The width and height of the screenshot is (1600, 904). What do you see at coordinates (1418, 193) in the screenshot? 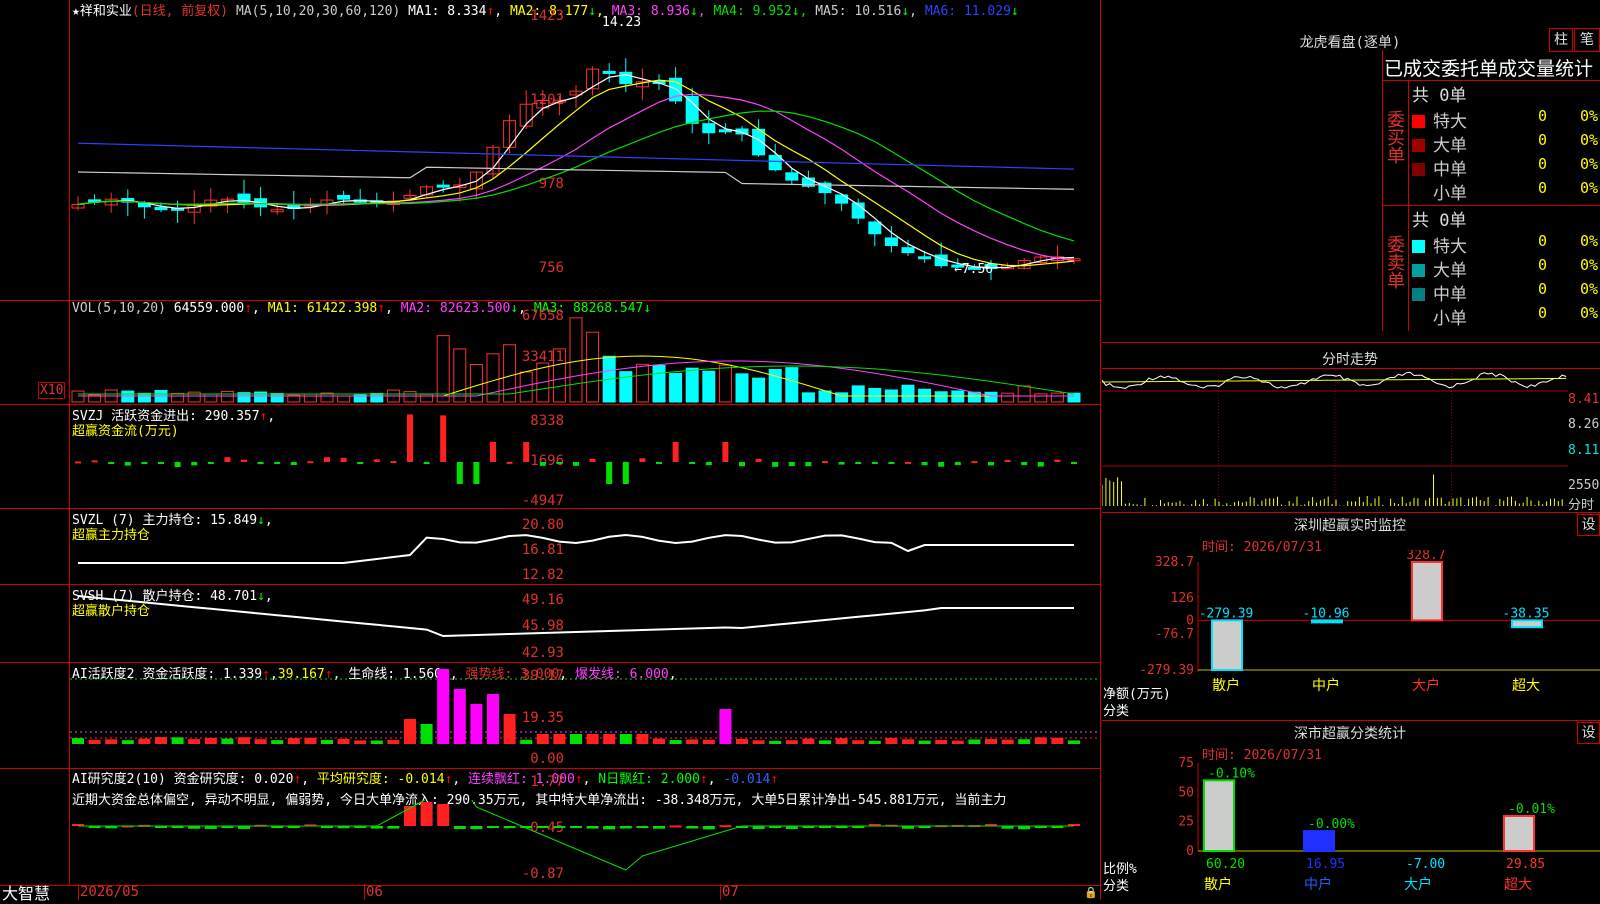
I see `buy-s-swatch` at bounding box center [1418, 193].